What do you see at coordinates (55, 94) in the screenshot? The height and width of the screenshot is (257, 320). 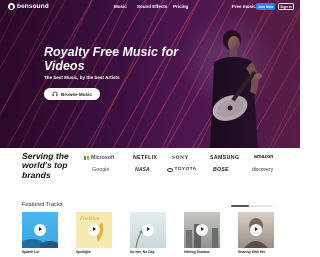 I see `headphones-icon` at bounding box center [55, 94].